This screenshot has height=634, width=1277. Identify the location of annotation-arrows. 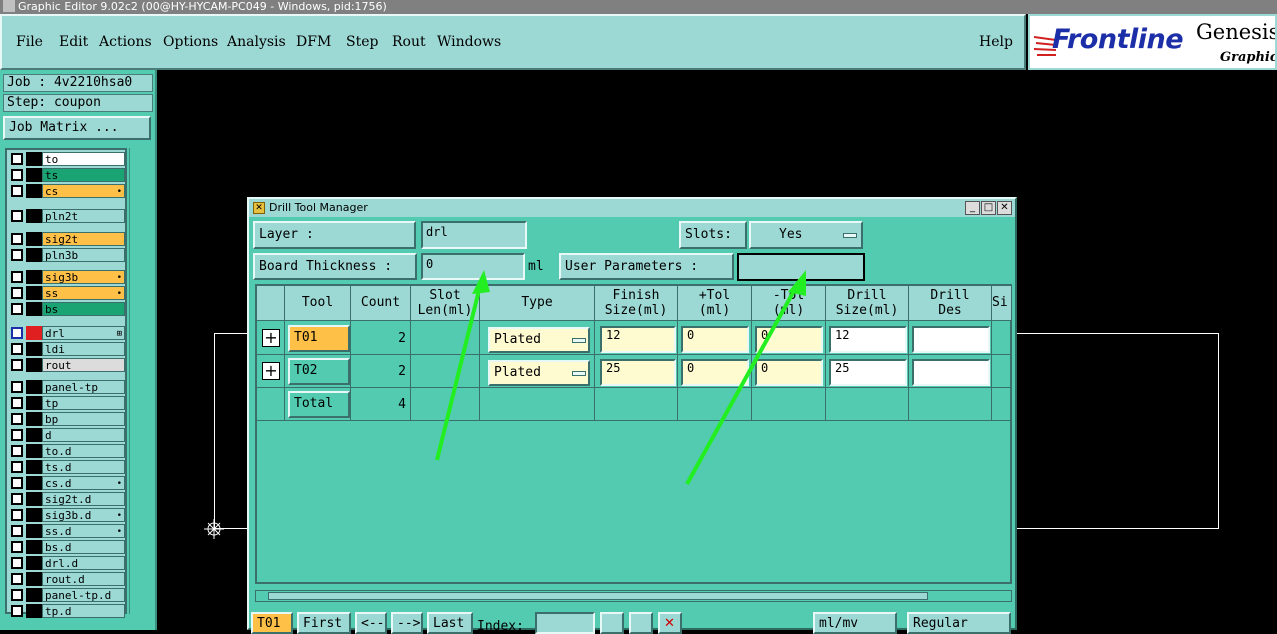
(620, 377).